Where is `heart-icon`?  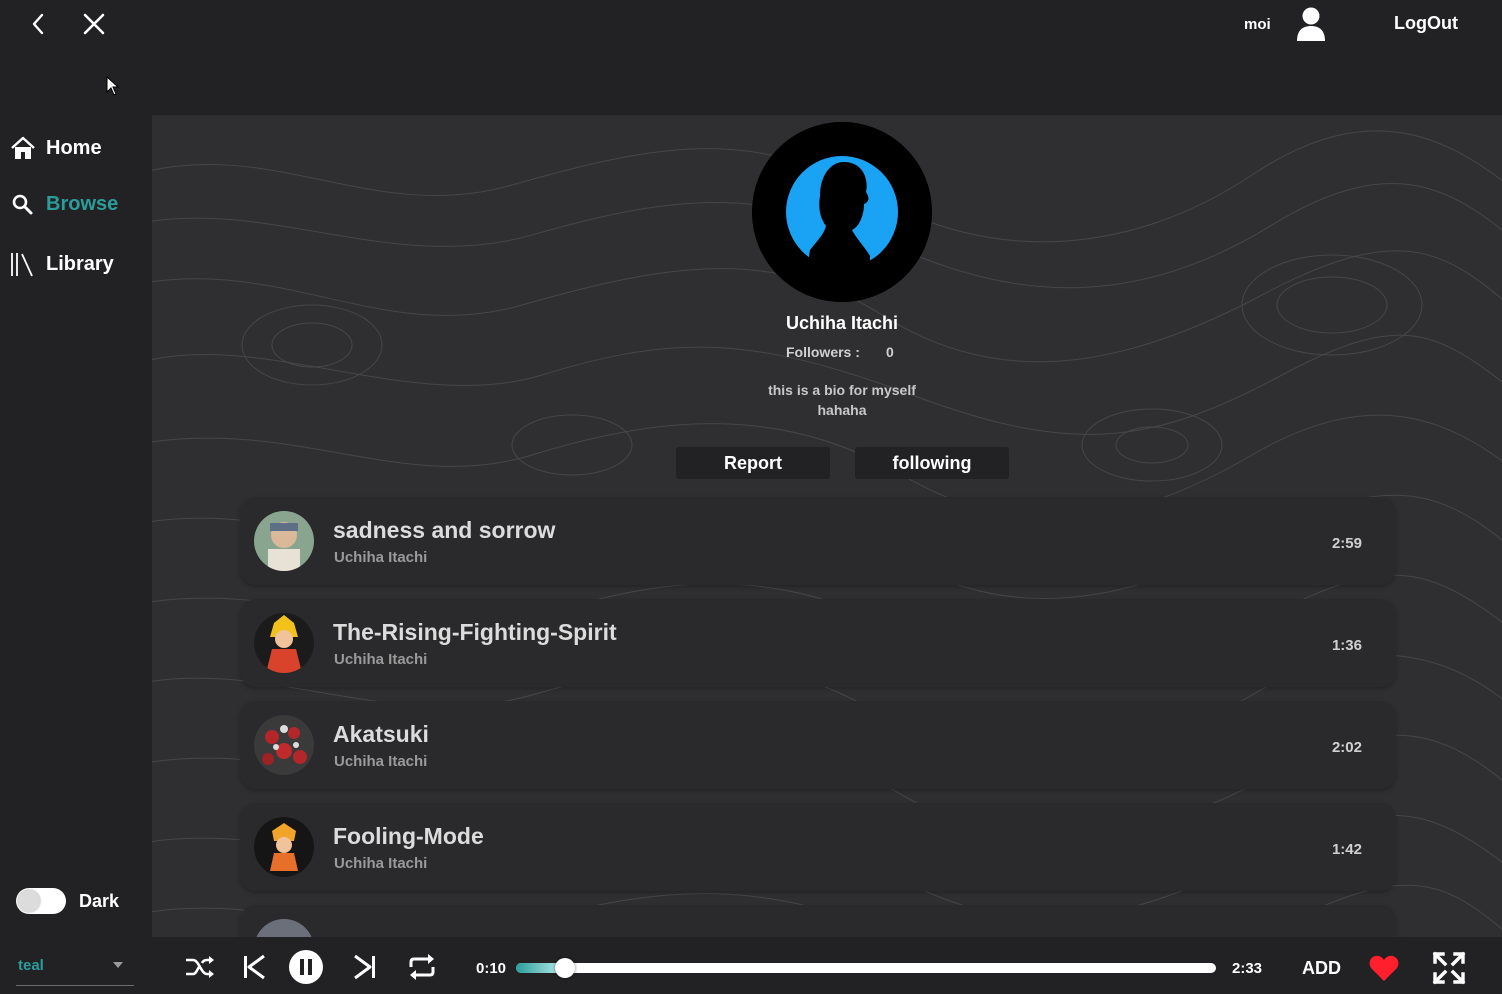
heart-icon is located at coordinates (1384, 968).